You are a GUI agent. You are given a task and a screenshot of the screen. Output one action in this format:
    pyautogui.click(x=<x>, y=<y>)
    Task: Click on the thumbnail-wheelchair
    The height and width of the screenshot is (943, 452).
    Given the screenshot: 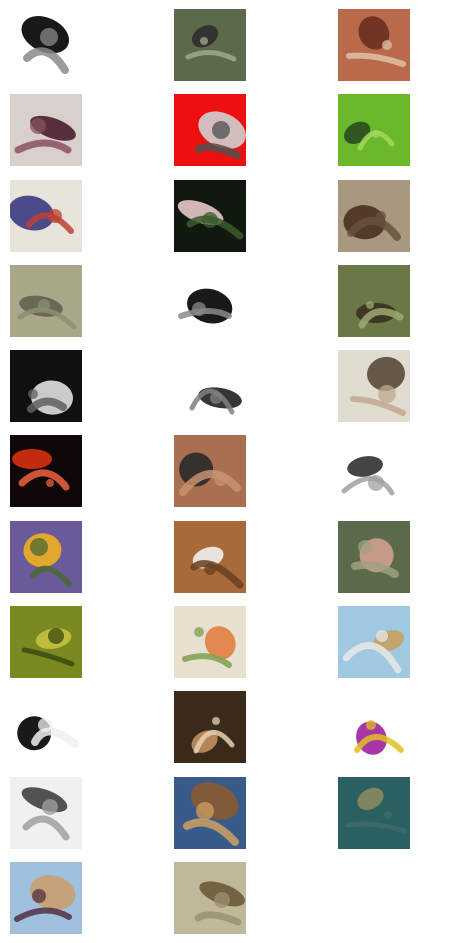 What is the action you would take?
    pyautogui.click(x=210, y=45)
    